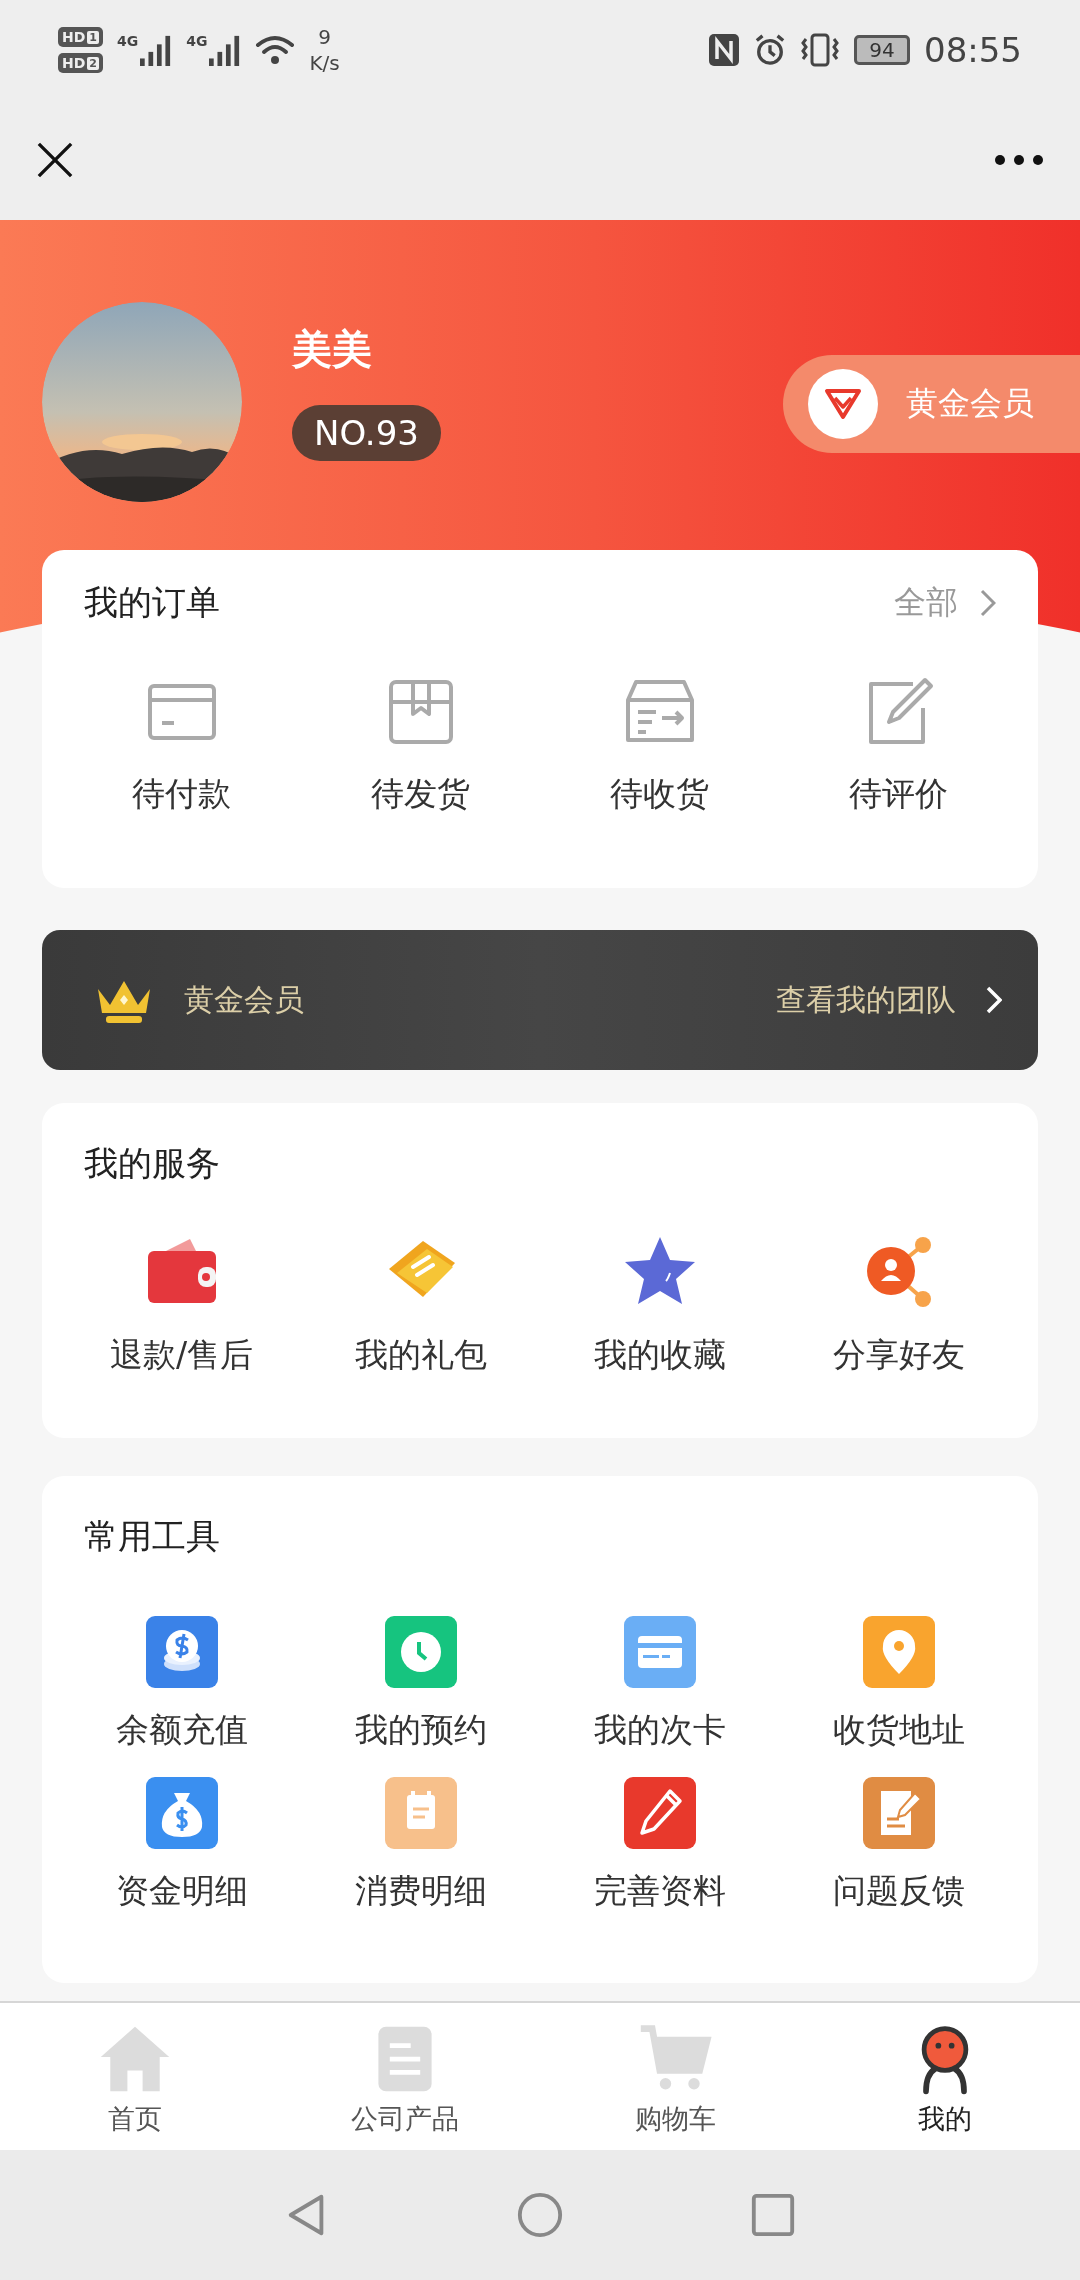  What do you see at coordinates (945, 2076) in the screenshot?
I see `tab-bar-item: 我的` at bounding box center [945, 2076].